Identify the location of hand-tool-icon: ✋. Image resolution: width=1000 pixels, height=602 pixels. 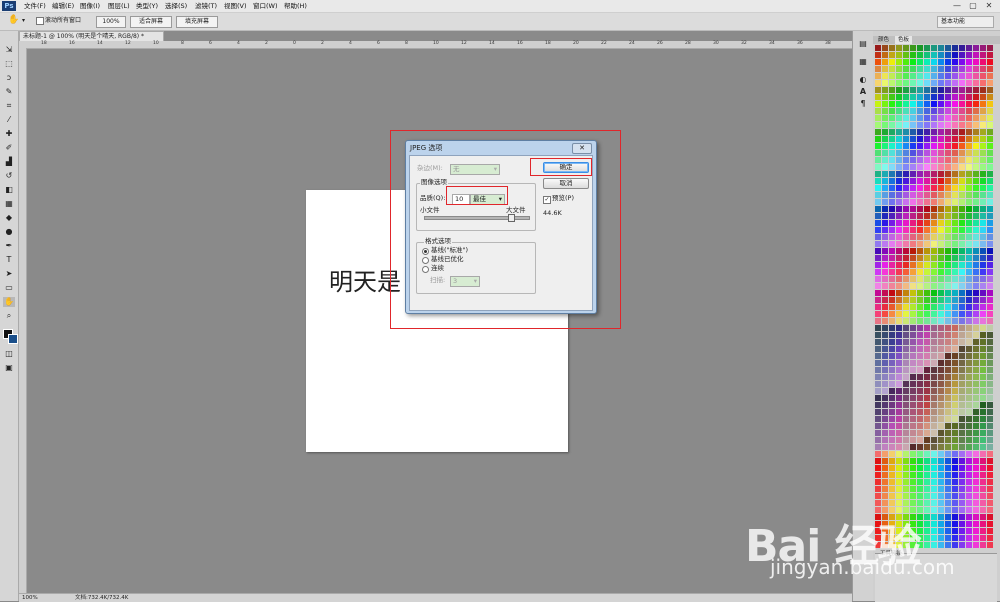
(13, 20).